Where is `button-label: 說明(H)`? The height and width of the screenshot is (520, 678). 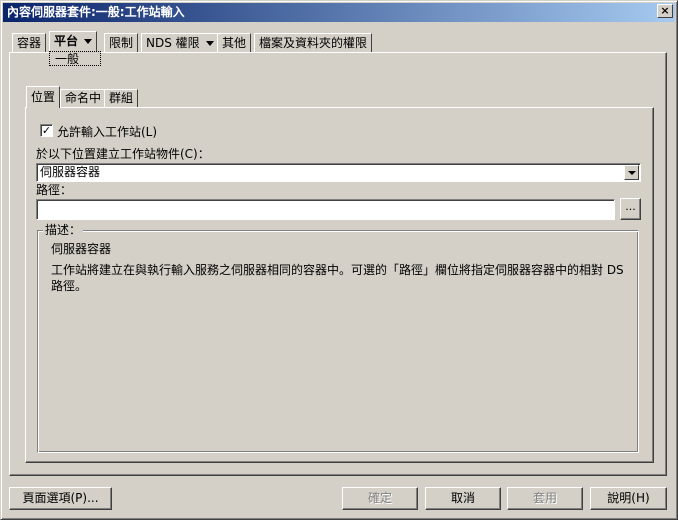 button-label: 說明(H) is located at coordinates (628, 498).